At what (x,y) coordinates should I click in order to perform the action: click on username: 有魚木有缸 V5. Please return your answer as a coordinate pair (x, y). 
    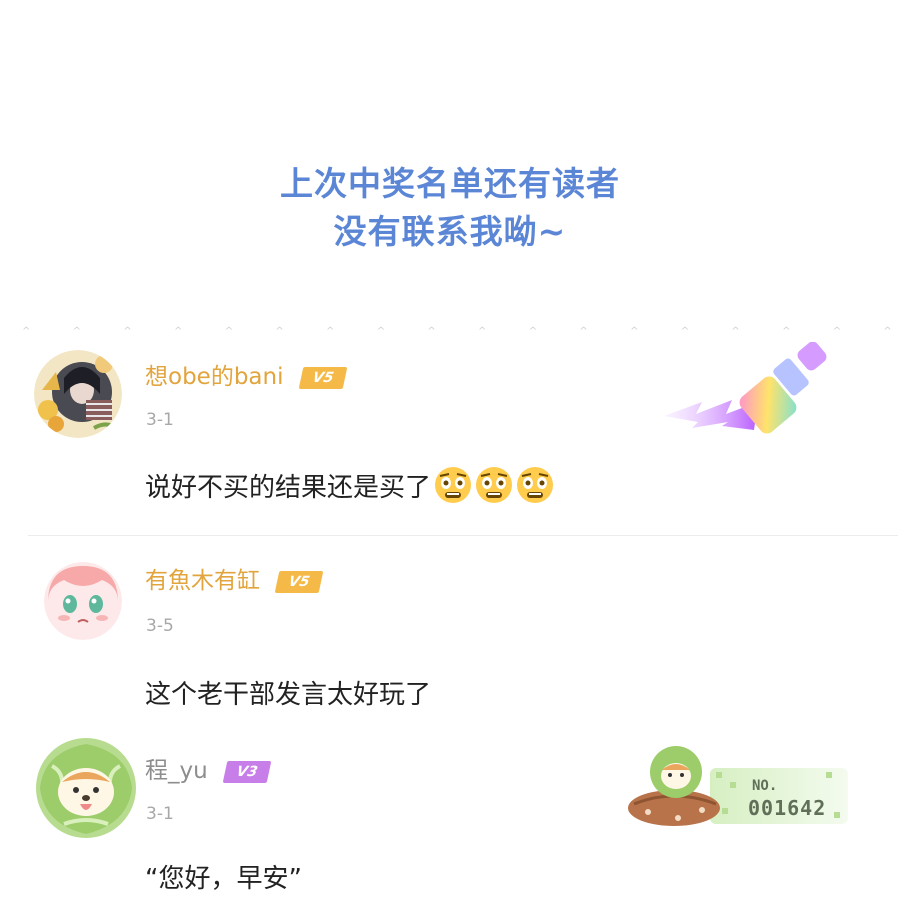
    Looking at the image, I should click on (234, 581).